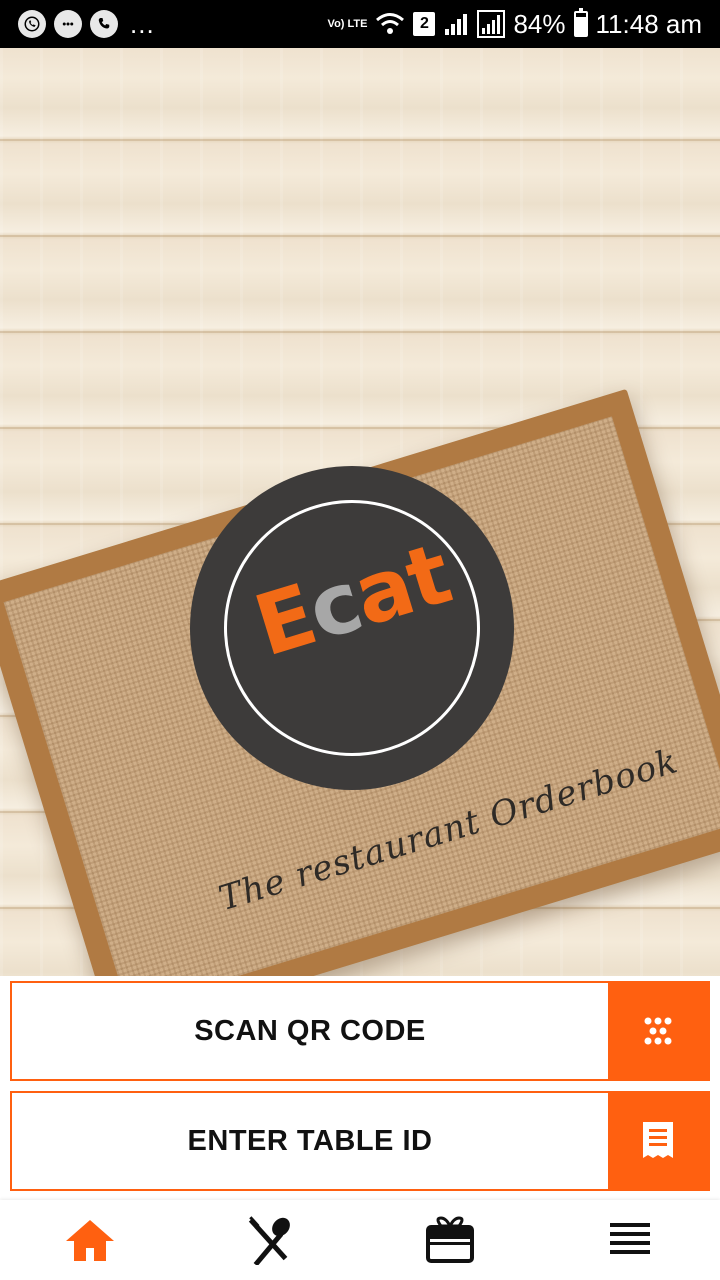 The width and height of the screenshot is (720, 1280). What do you see at coordinates (658, 1141) in the screenshot?
I see `receipt-icon` at bounding box center [658, 1141].